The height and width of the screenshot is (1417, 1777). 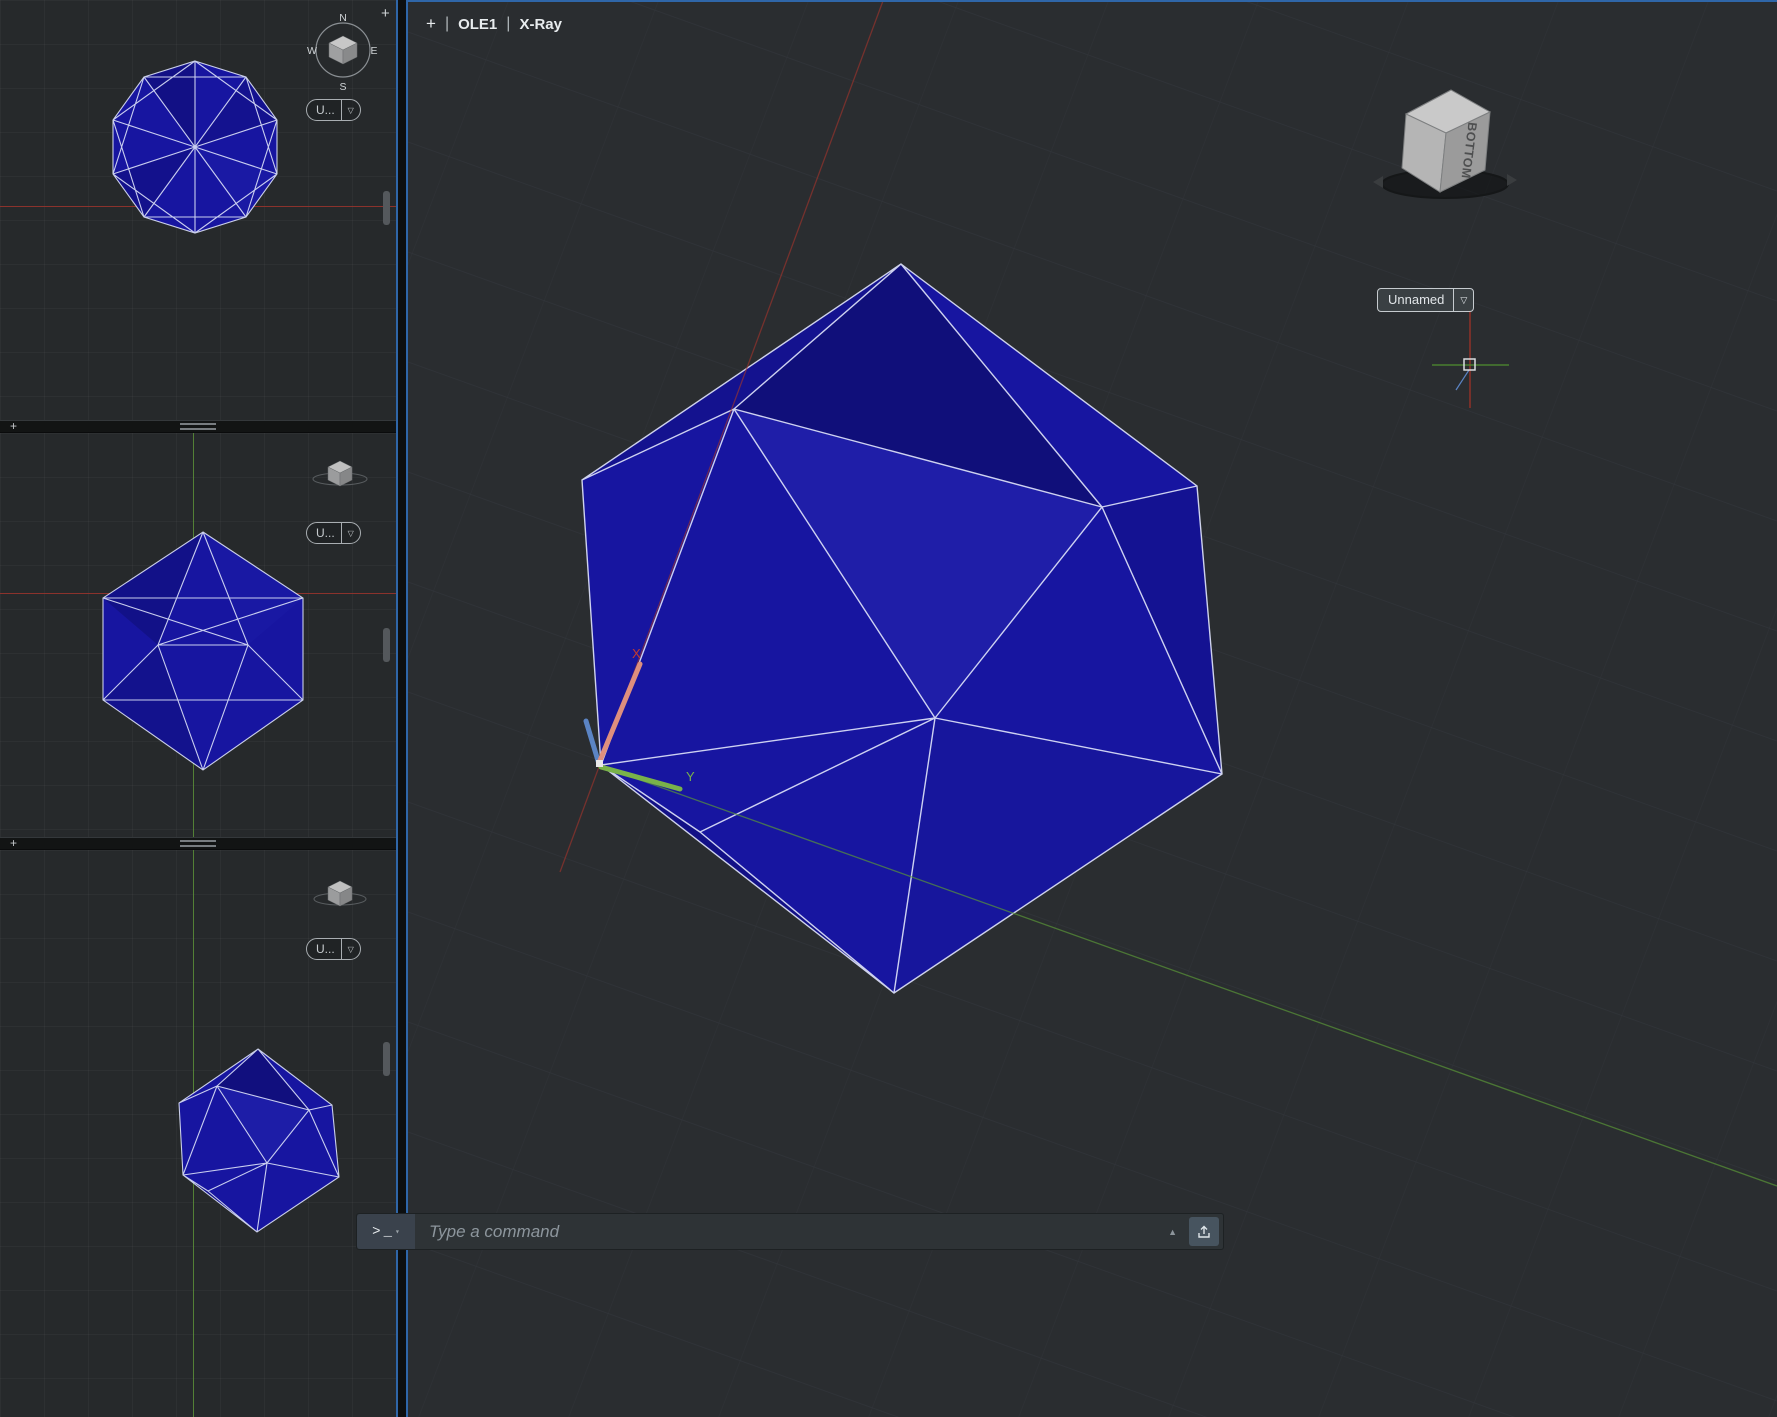 I want to click on viewport-iso-view: U... ▽, so click(x=198, y=1133).